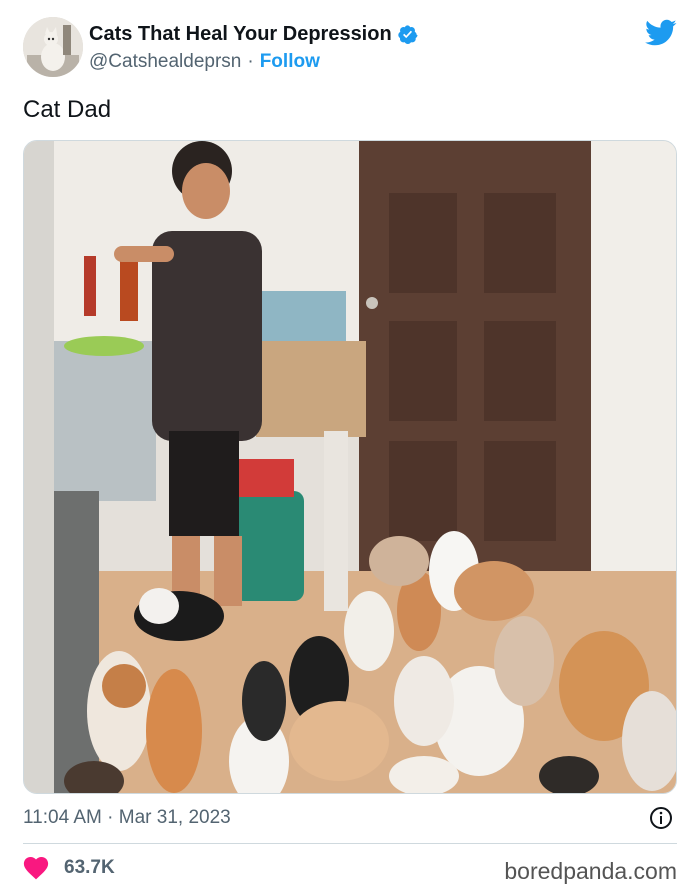  What do you see at coordinates (165, 62) in the screenshot?
I see `handle: @Catshealdeprsn` at bounding box center [165, 62].